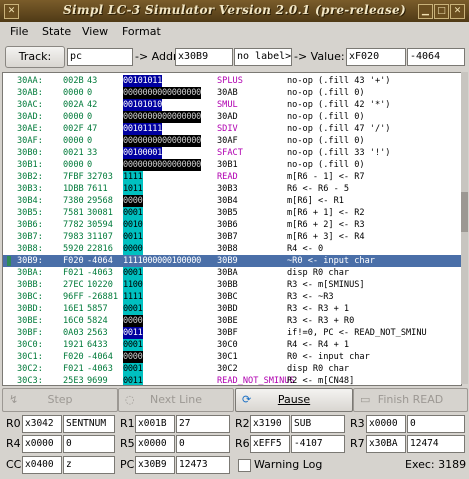 The width and height of the screenshot is (469, 479). What do you see at coordinates (73, 81) in the screenshot?
I see `row-hex: 002B` at bounding box center [73, 81].